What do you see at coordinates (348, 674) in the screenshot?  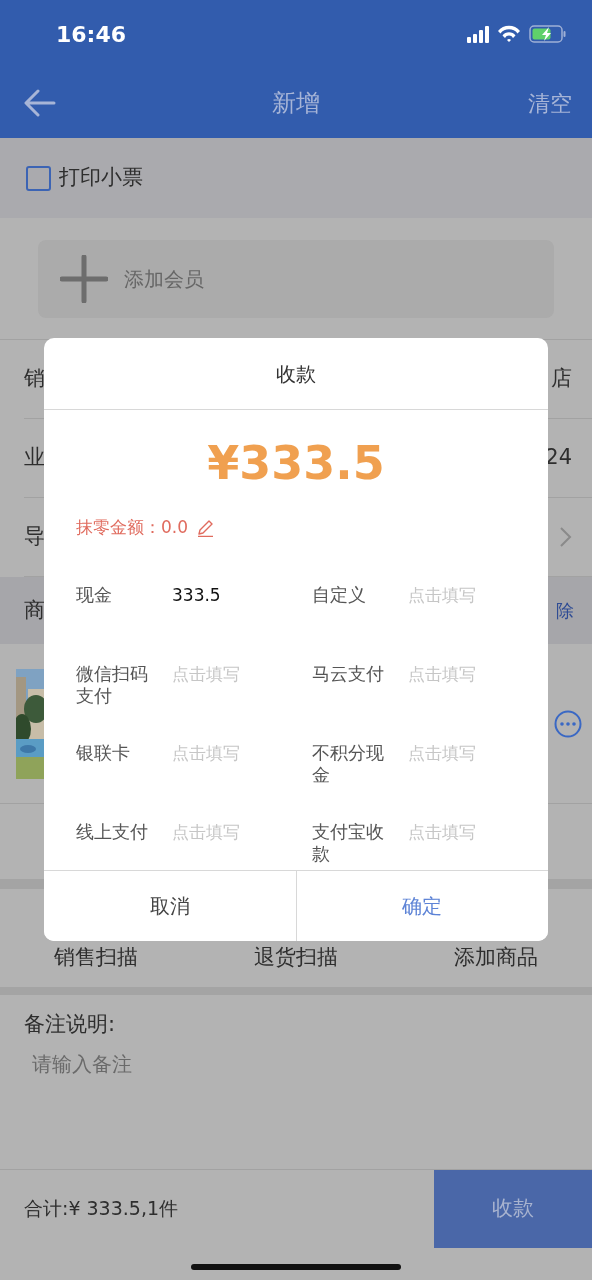 I see `payment-label: 马云支付` at bounding box center [348, 674].